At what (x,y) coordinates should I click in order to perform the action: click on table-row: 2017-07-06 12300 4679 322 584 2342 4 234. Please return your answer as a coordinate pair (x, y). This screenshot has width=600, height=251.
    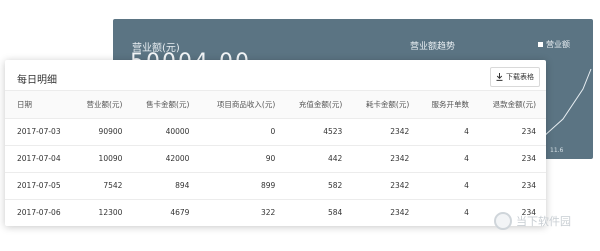
    Looking at the image, I should click on (275, 212).